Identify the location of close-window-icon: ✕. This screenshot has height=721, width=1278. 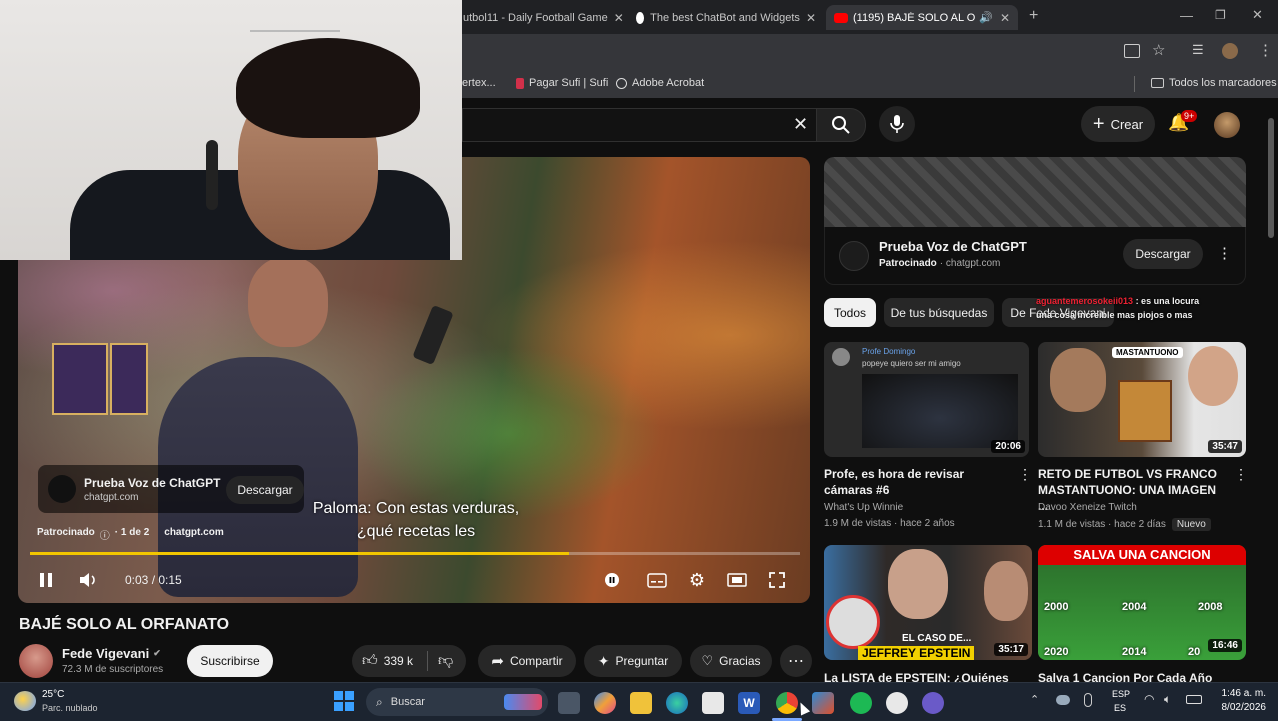
(1257, 15).